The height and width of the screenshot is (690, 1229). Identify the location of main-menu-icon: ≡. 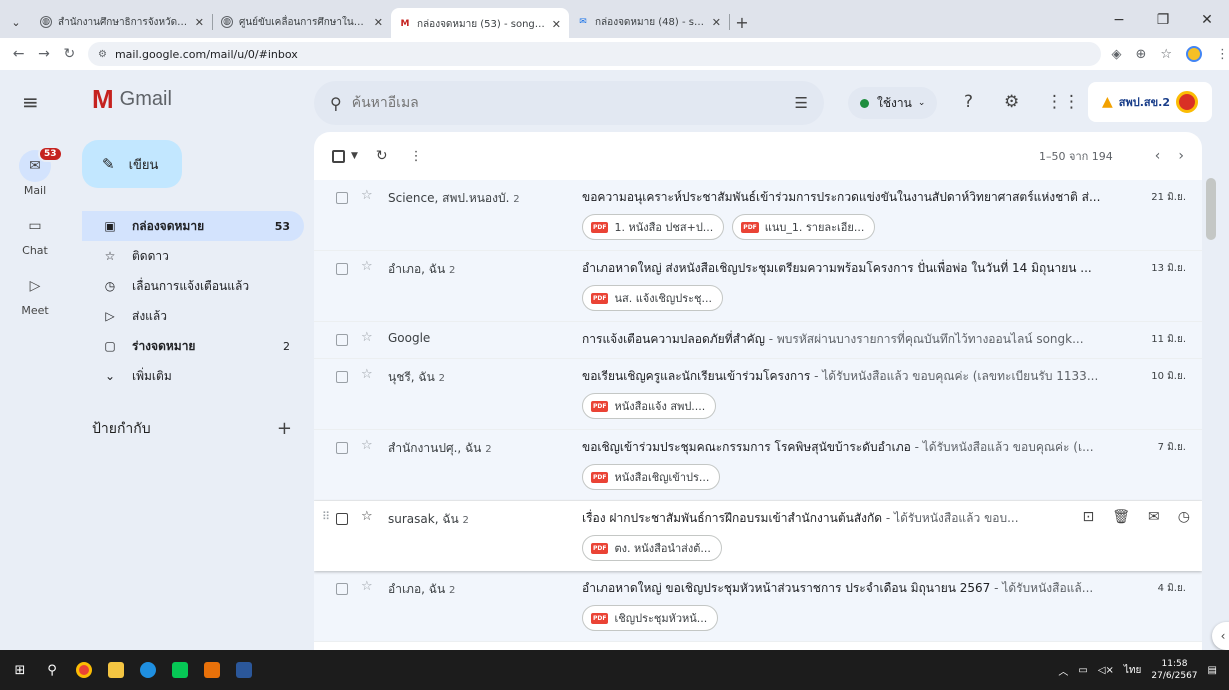
(30, 102).